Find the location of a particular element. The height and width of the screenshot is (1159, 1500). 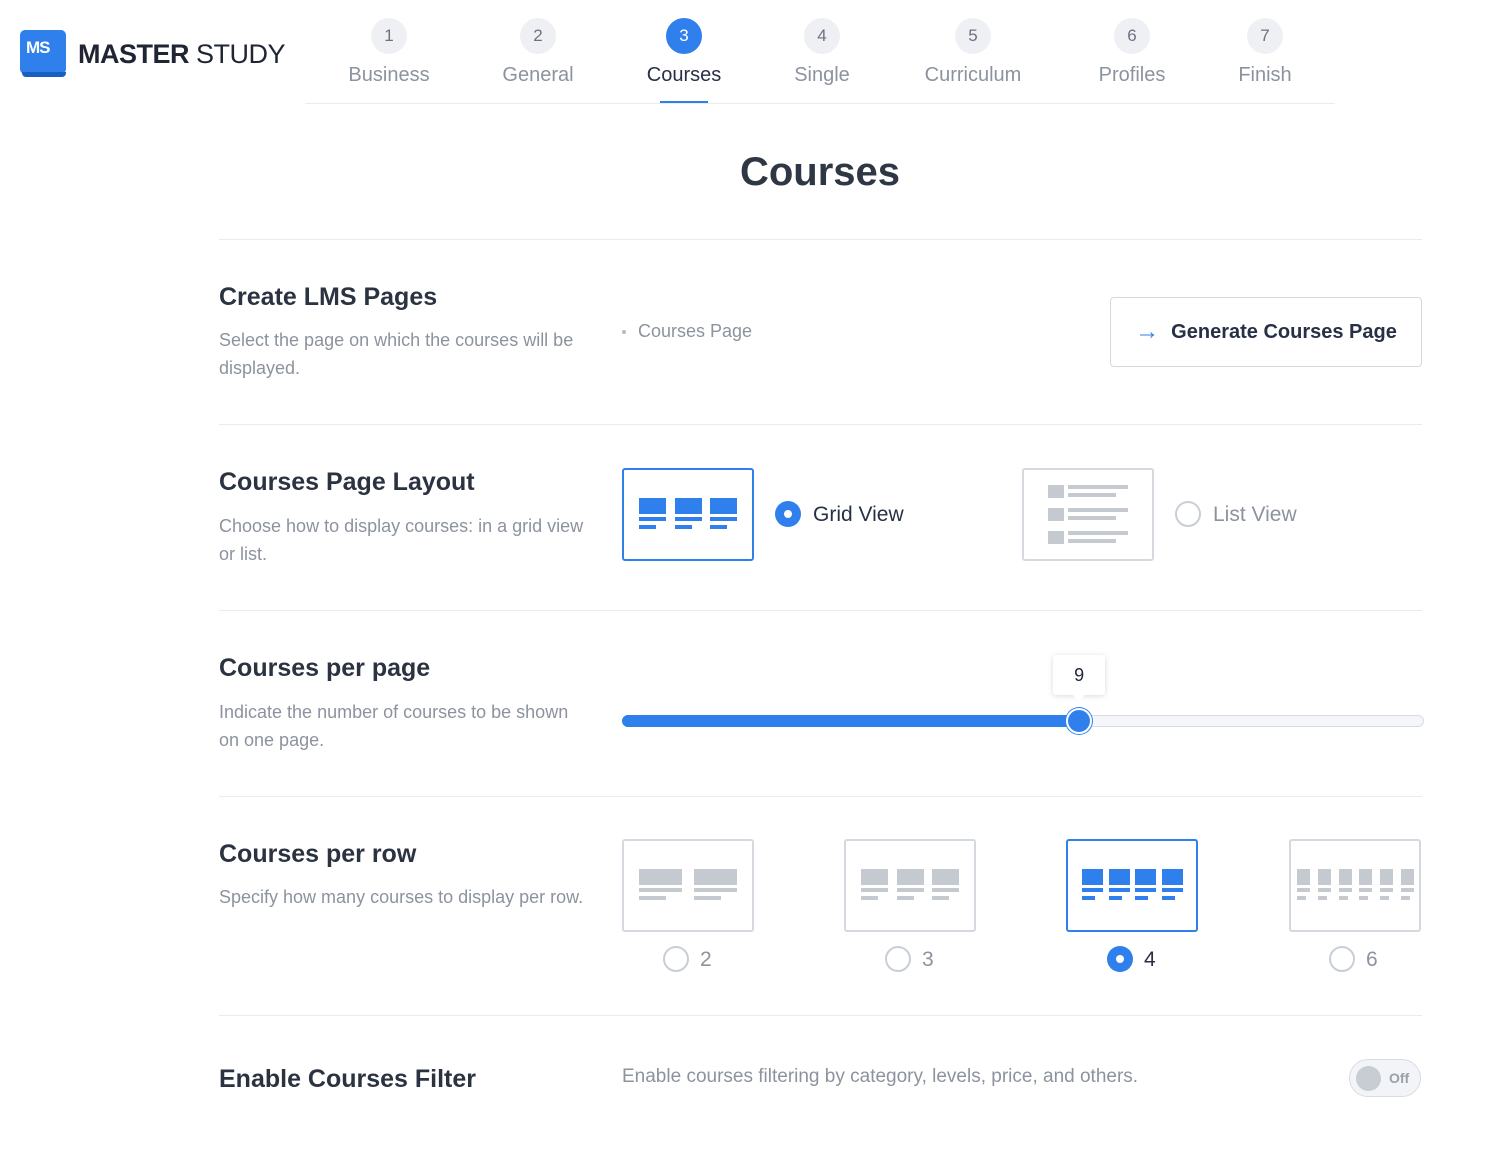

step-general: 2 General is located at coordinates (538, 52).